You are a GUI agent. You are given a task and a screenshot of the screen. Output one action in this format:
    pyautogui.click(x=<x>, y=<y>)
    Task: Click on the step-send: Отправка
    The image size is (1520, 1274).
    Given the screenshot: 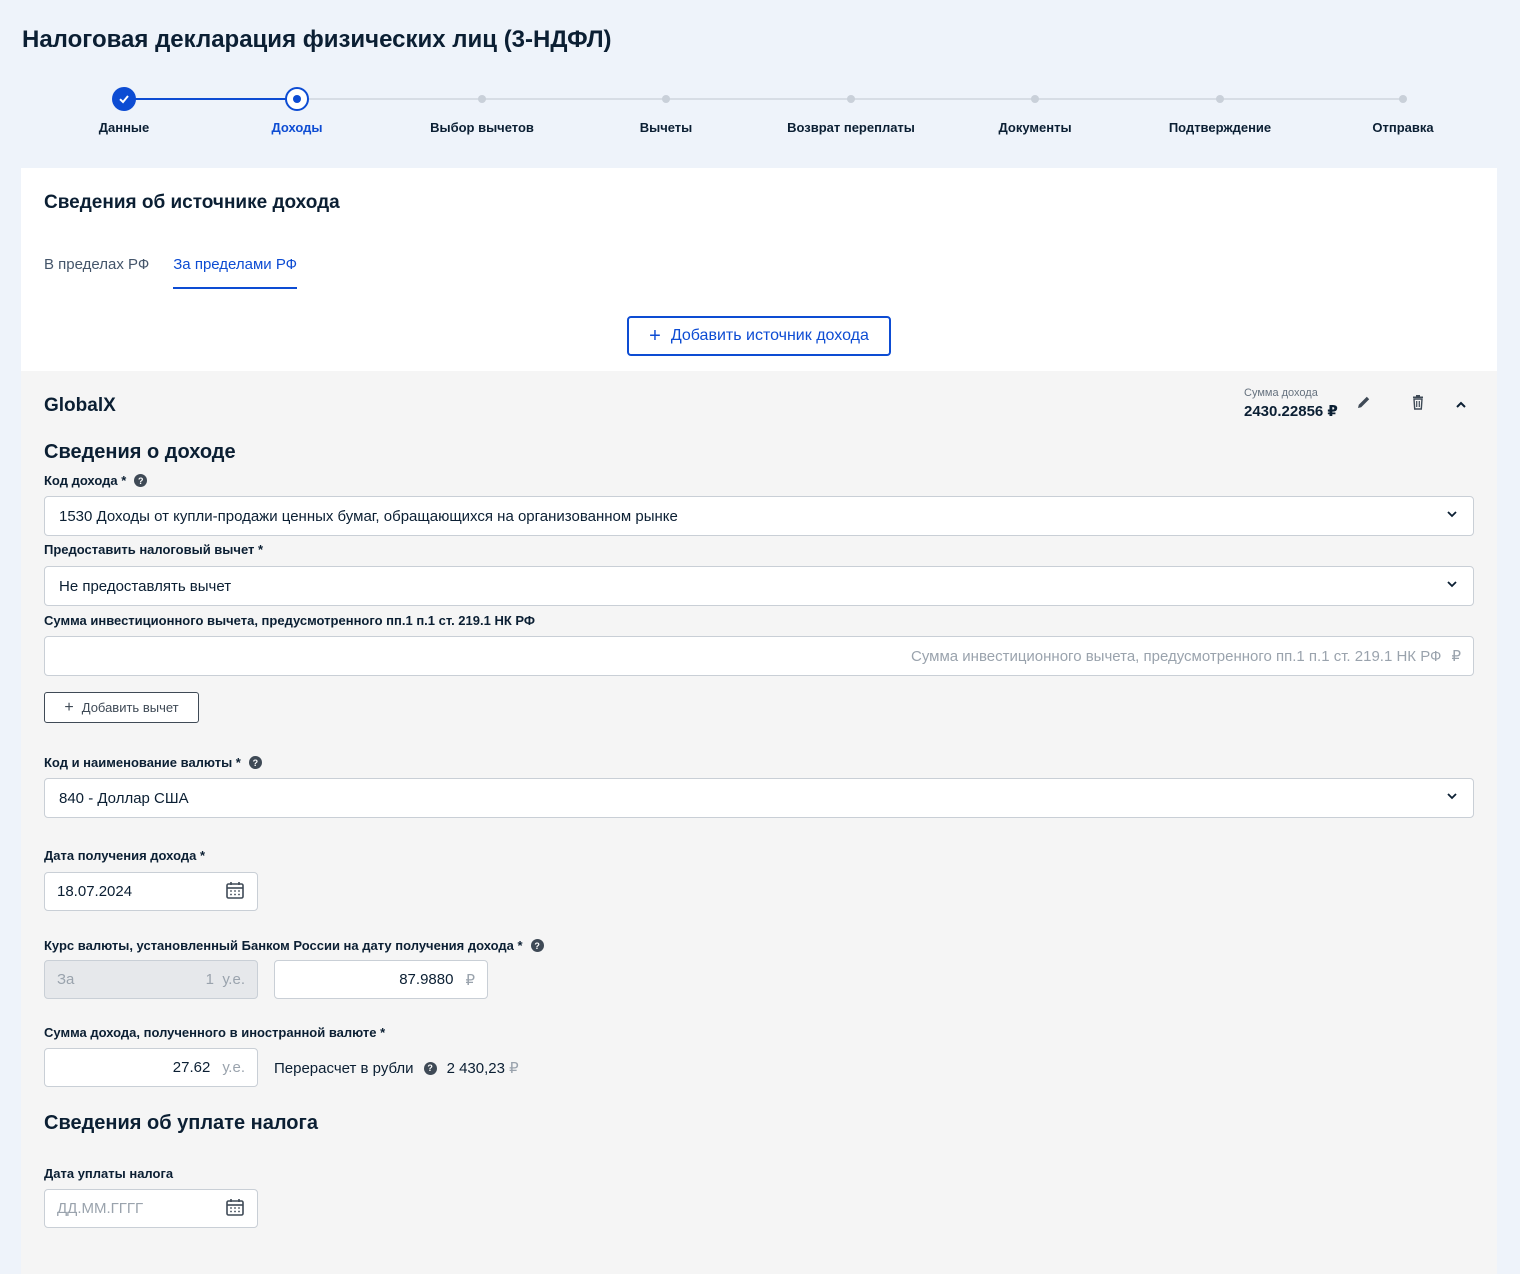 What is the action you would take?
    pyautogui.click(x=1403, y=107)
    